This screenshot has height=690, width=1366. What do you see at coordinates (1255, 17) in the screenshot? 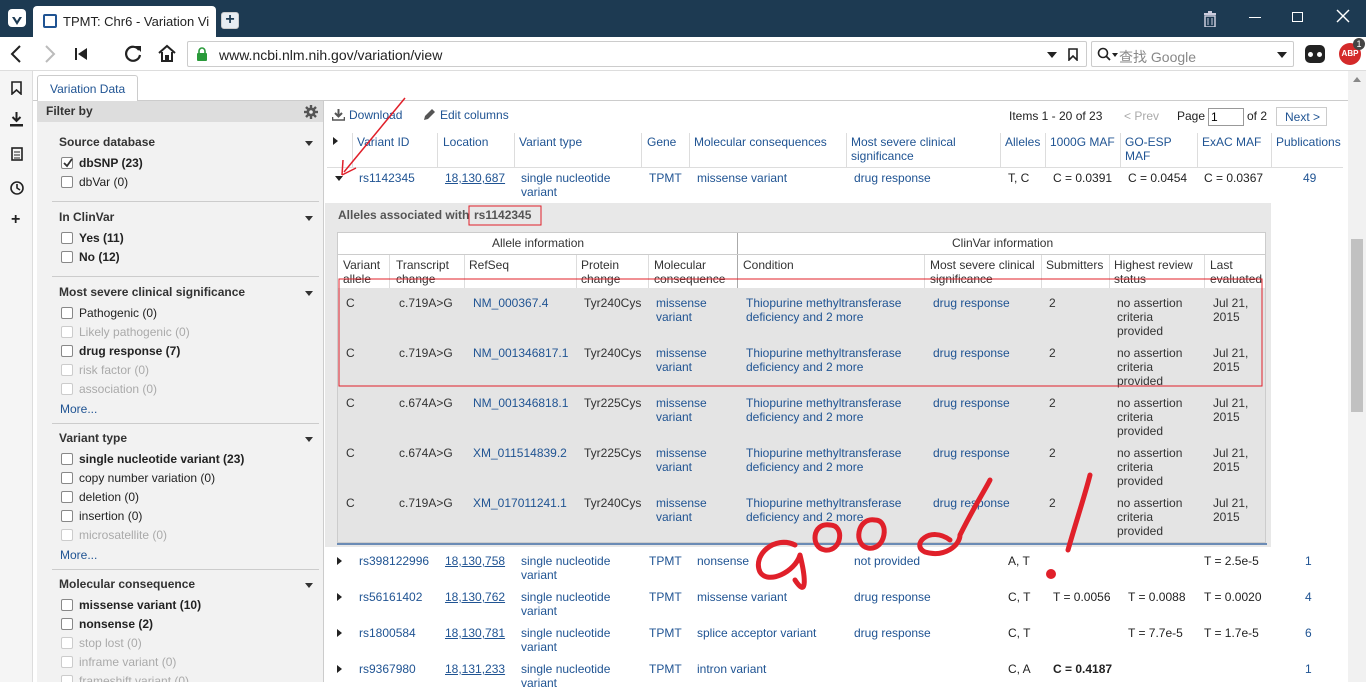
I see `minimize-window-icon` at bounding box center [1255, 17].